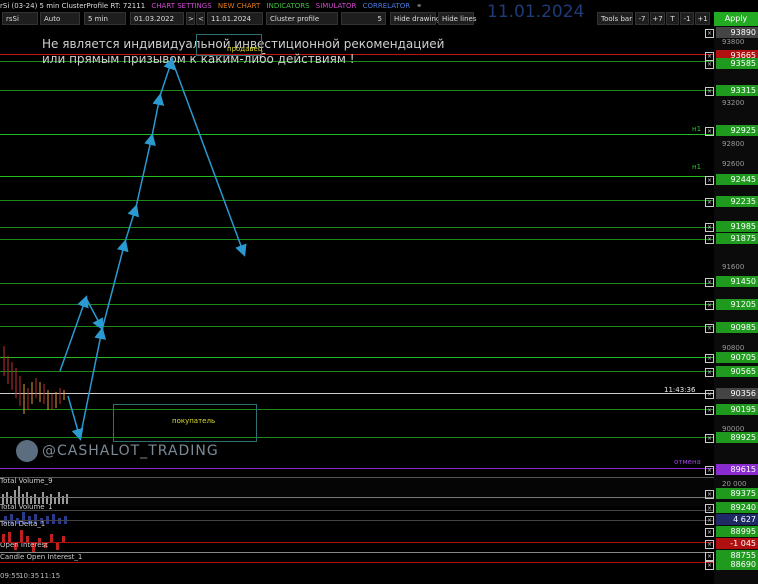 This screenshot has height=584, width=758. I want to click on candle-oi-label: Candle Open Interest_1, so click(41, 557).